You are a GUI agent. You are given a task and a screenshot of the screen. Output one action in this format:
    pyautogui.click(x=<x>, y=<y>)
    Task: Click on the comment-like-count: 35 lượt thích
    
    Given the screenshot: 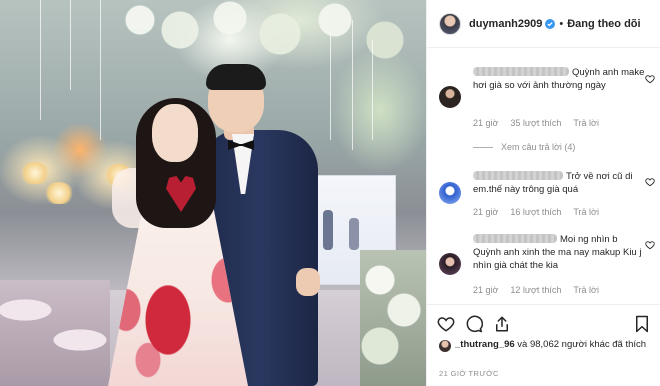 What is the action you would take?
    pyautogui.click(x=535, y=123)
    